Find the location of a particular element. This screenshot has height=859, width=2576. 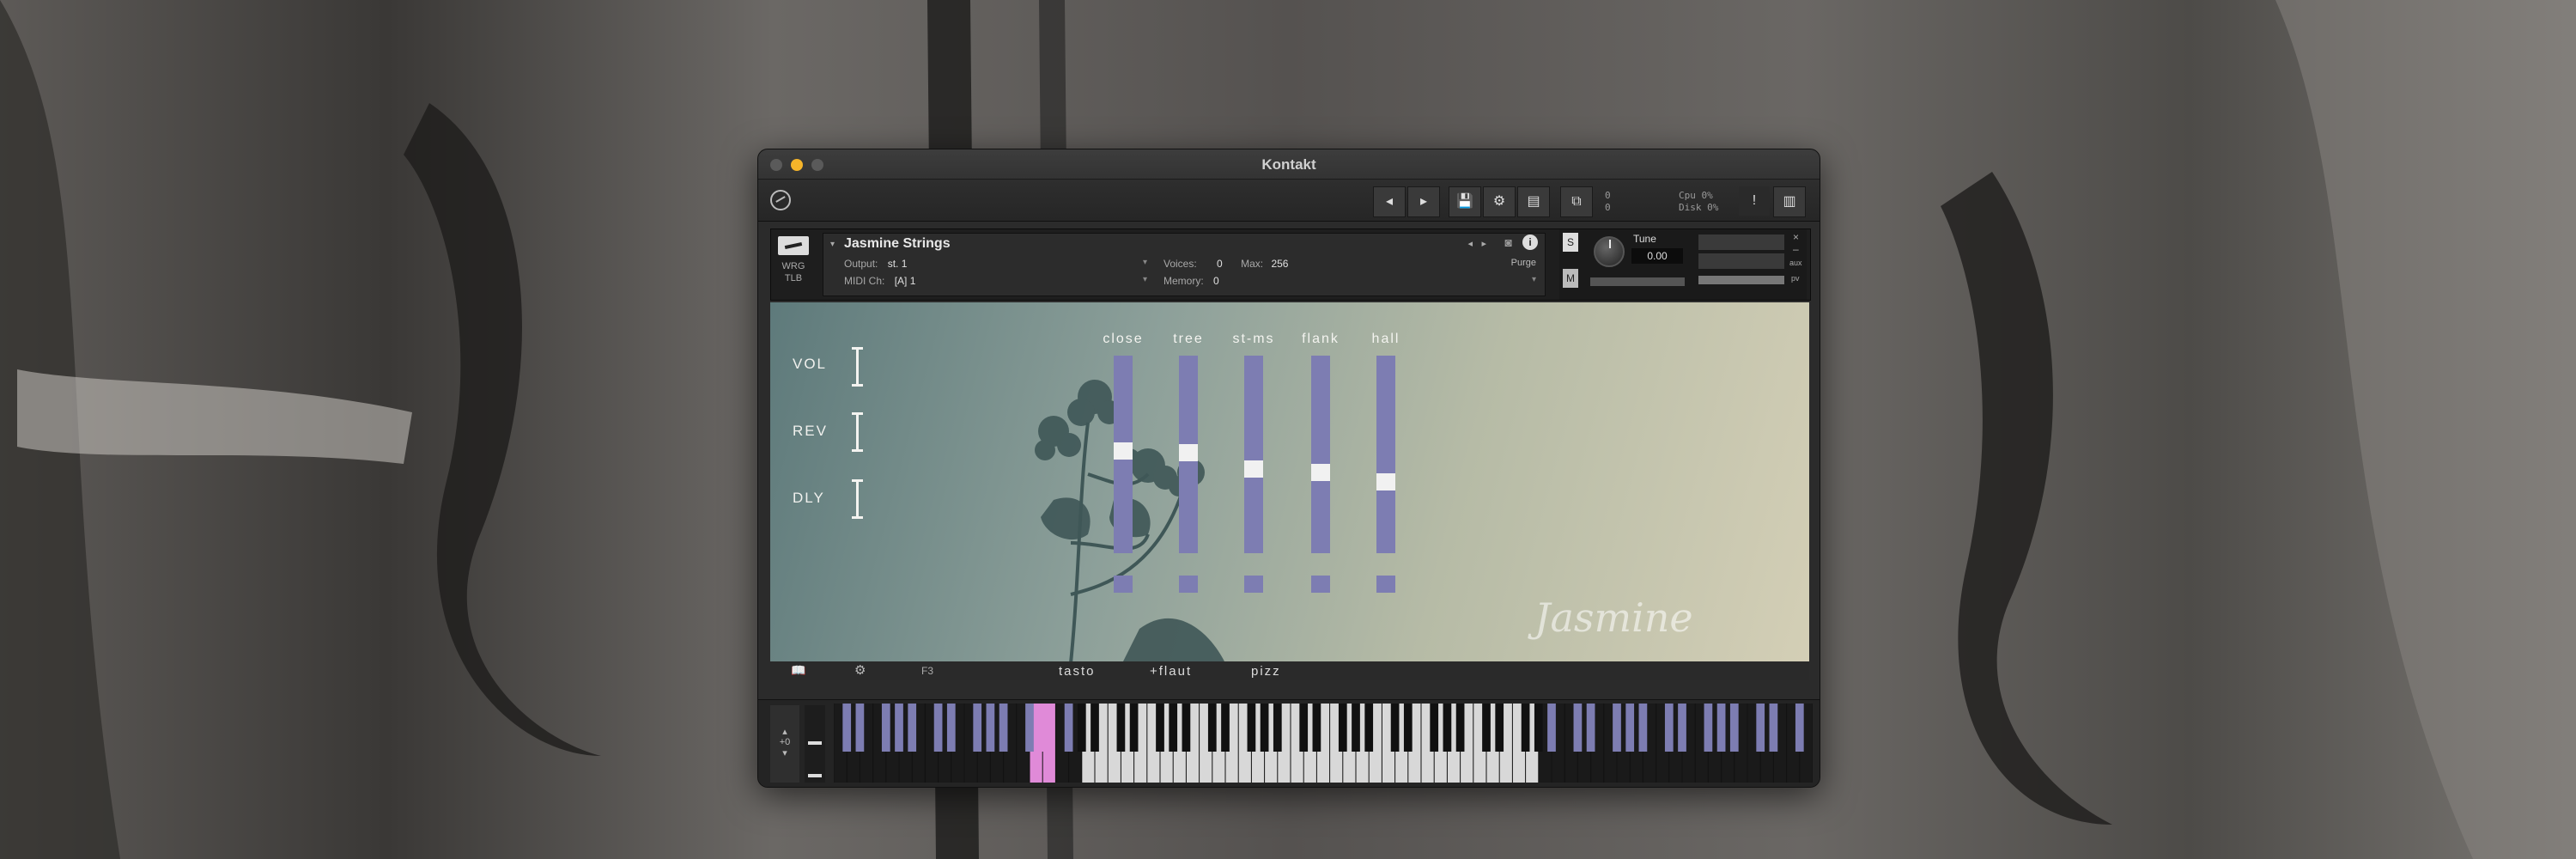

resize-button: ⧉ is located at coordinates (1576, 202).